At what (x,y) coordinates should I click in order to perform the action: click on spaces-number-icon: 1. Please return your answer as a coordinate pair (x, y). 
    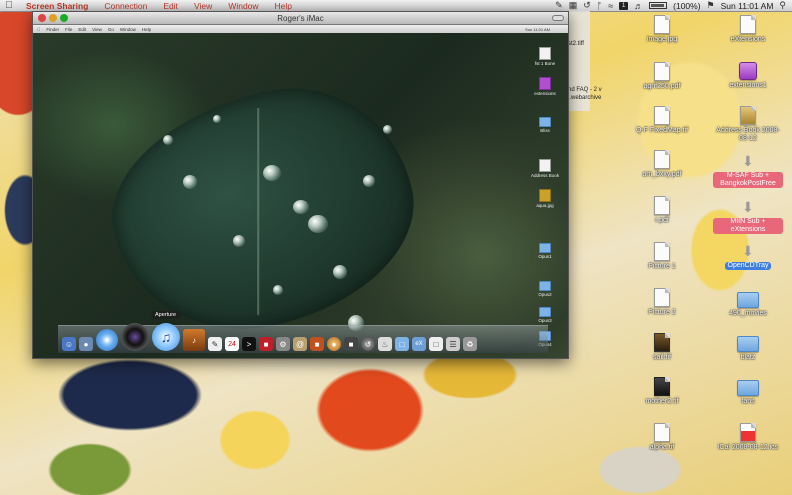
    Looking at the image, I should click on (624, 5).